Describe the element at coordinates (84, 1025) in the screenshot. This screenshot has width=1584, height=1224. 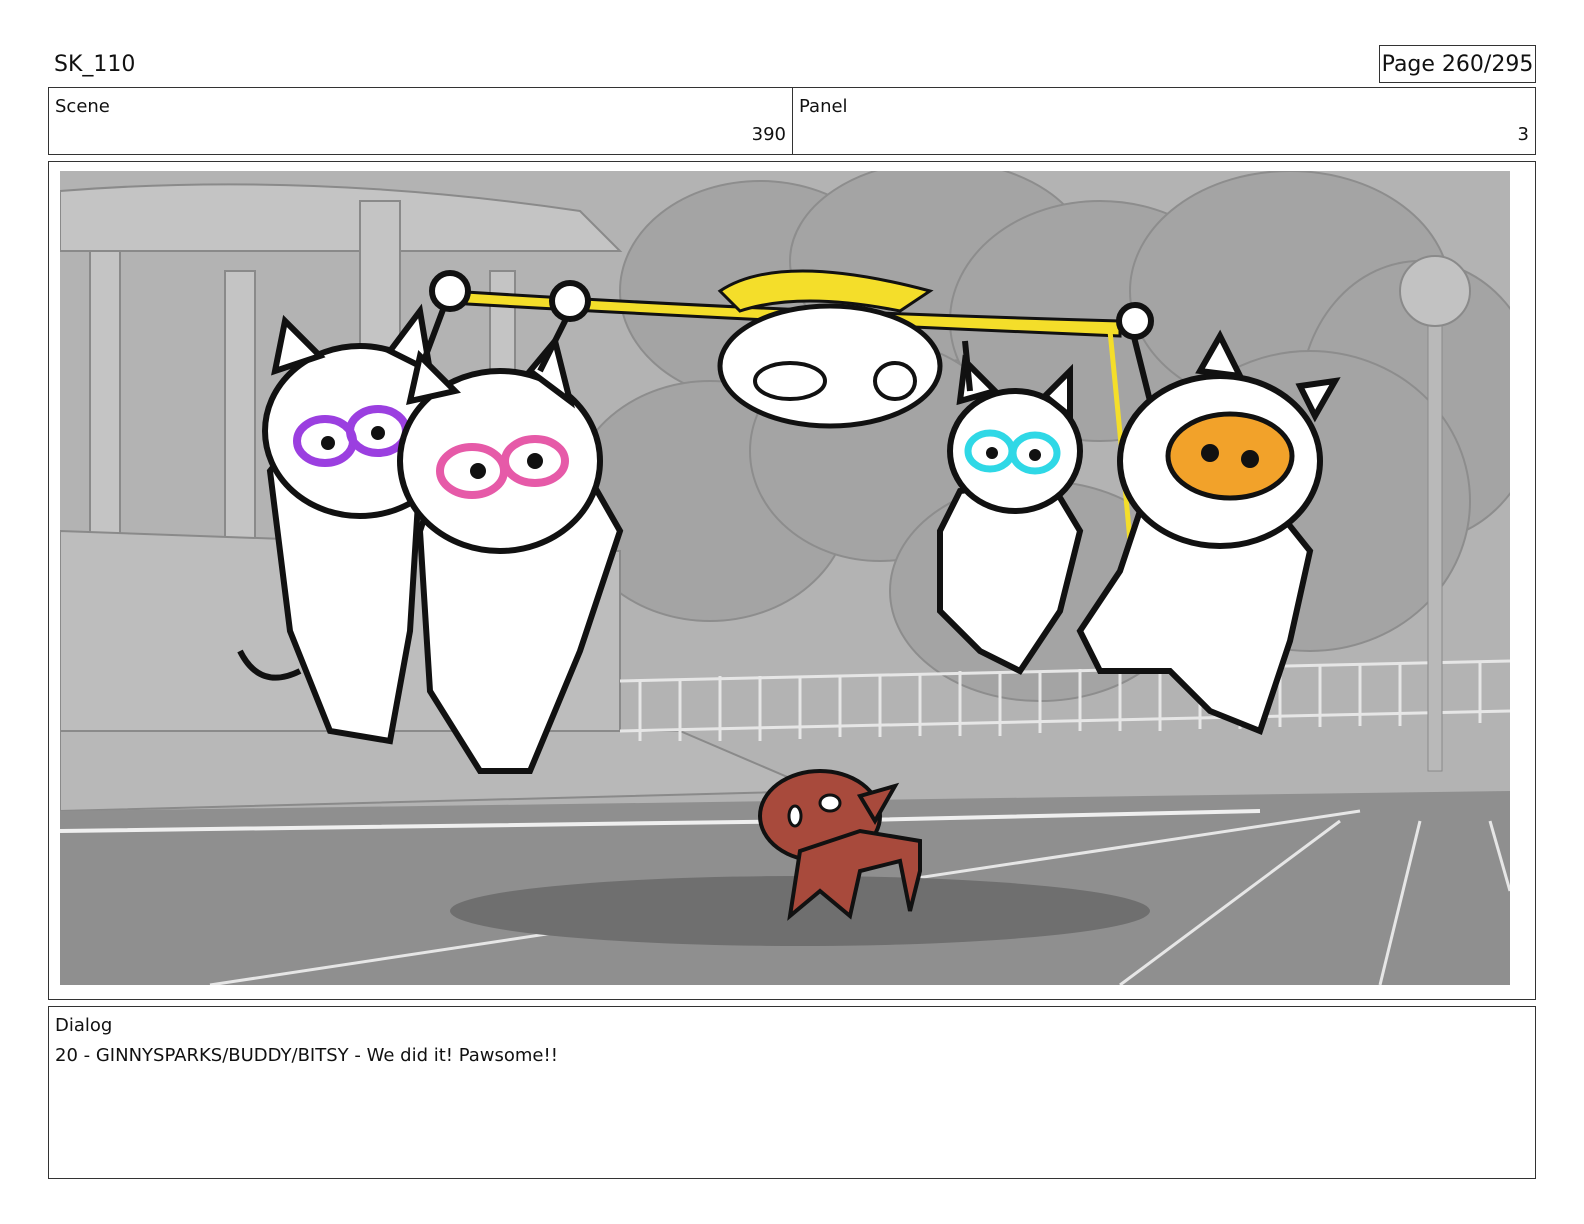
I see `dialog-label: Dialog` at that location.